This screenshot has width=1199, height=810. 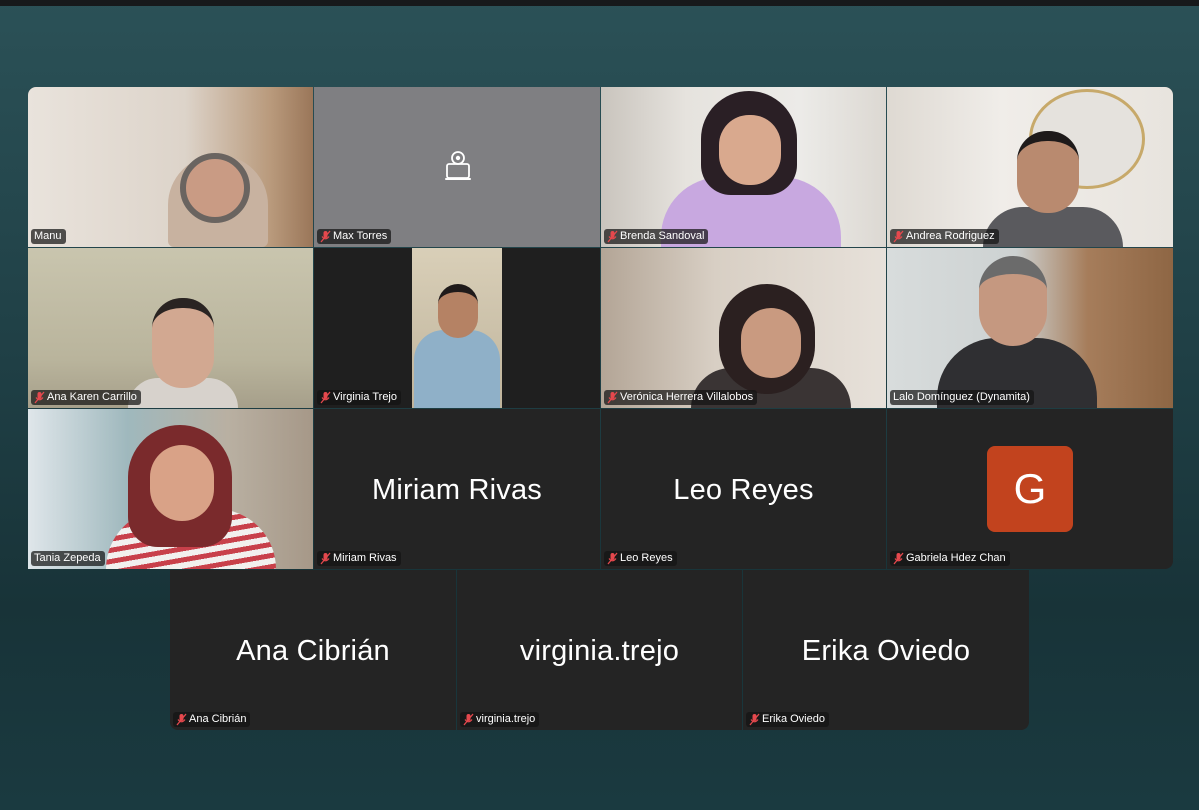 What do you see at coordinates (170, 167) in the screenshot?
I see `video-tile-manu: Manu` at bounding box center [170, 167].